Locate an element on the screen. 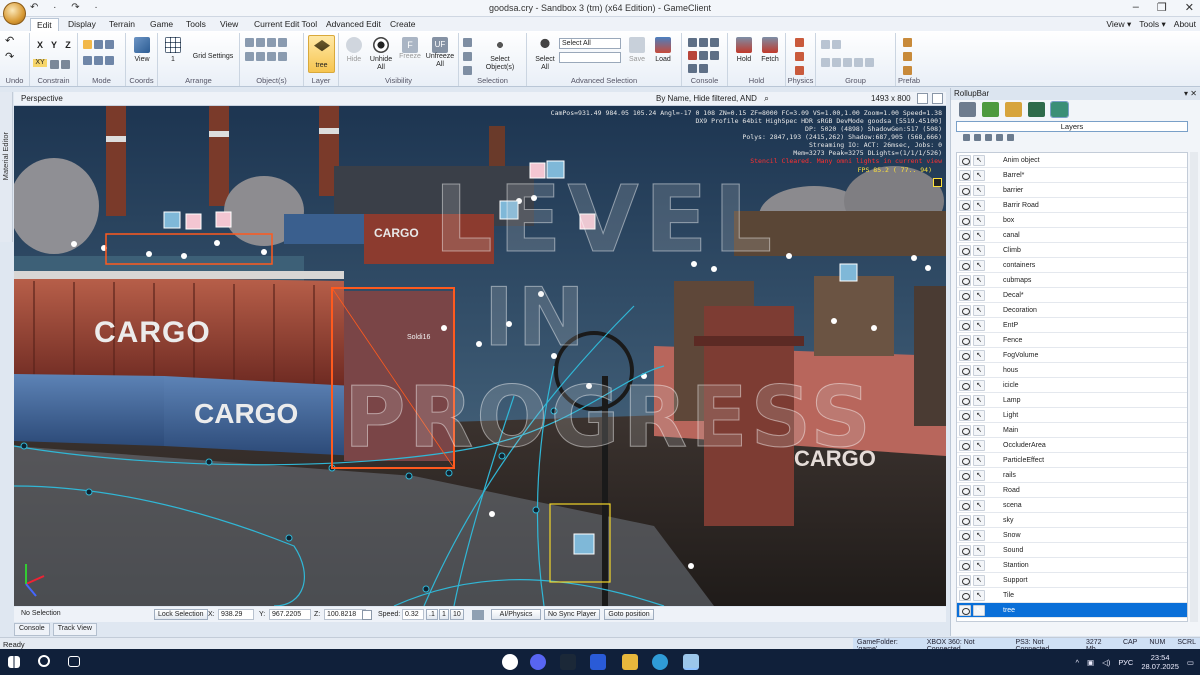 Image resolution: width=1200 pixels, height=675 pixels. layer-row: ↖ Barrir Road is located at coordinates (1072, 205).